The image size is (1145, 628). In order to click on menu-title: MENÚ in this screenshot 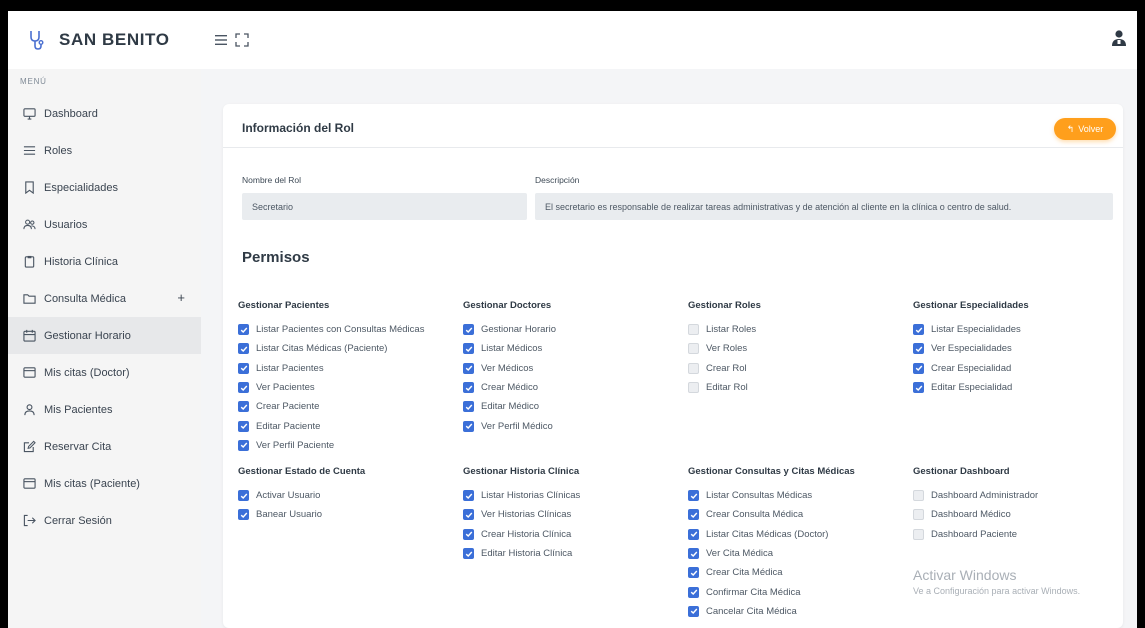, I will do `click(33, 81)`.